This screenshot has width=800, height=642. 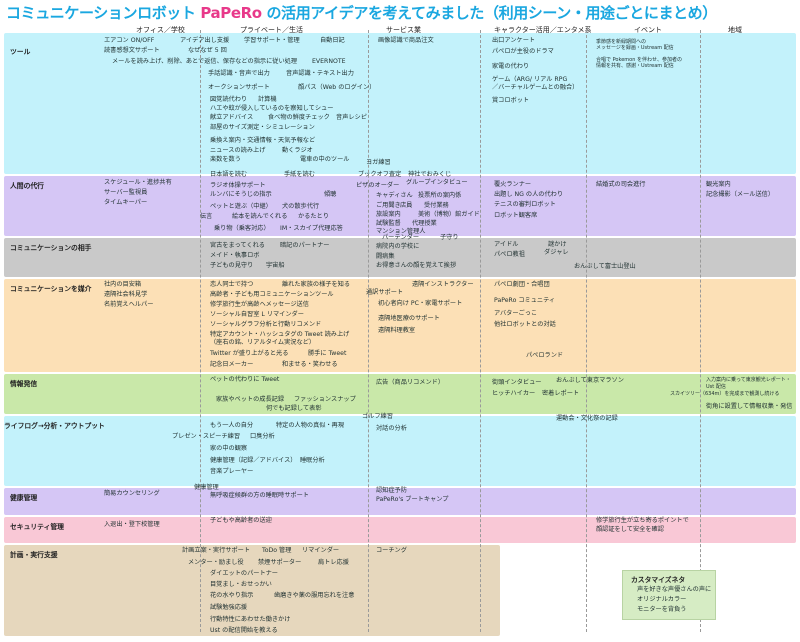 What do you see at coordinates (129, 40) in the screenshot?
I see `idea-item: エアコン ON/OFF` at bounding box center [129, 40].